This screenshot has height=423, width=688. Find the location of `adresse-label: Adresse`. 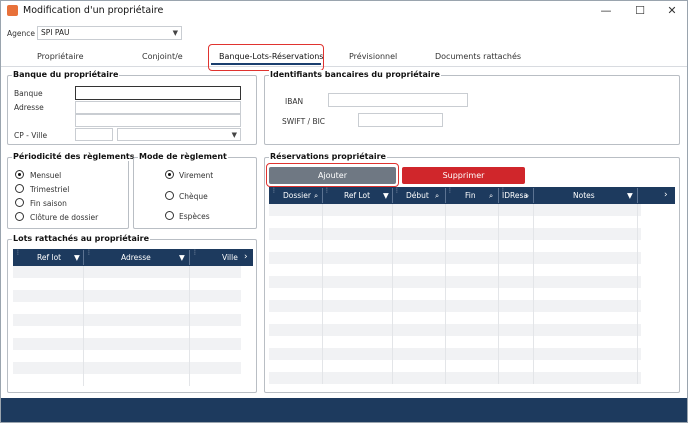

adresse-label: Adresse is located at coordinates (29, 107).